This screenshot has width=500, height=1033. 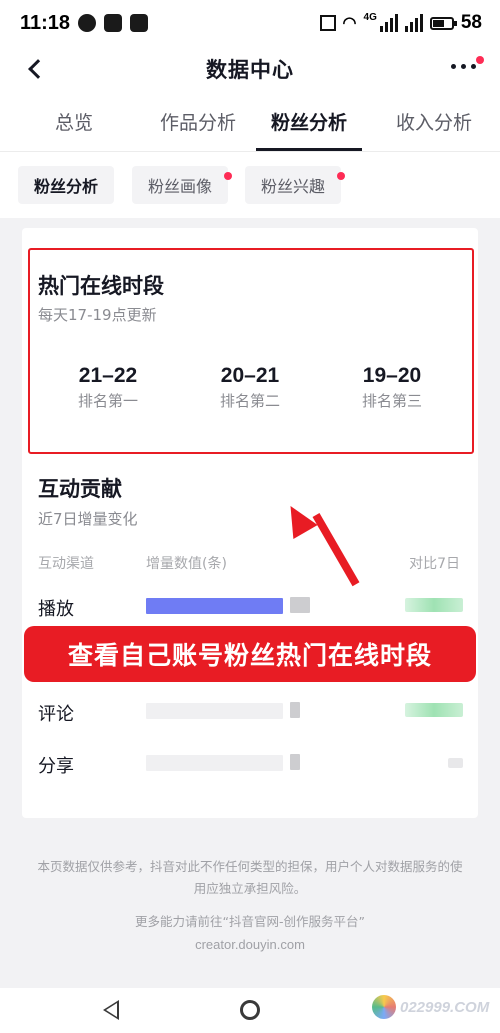 What do you see at coordinates (250, 921) in the screenshot?
I see `more-info-line: 更多能力请前往“抖音官网-创作服务平台”` at bounding box center [250, 921].